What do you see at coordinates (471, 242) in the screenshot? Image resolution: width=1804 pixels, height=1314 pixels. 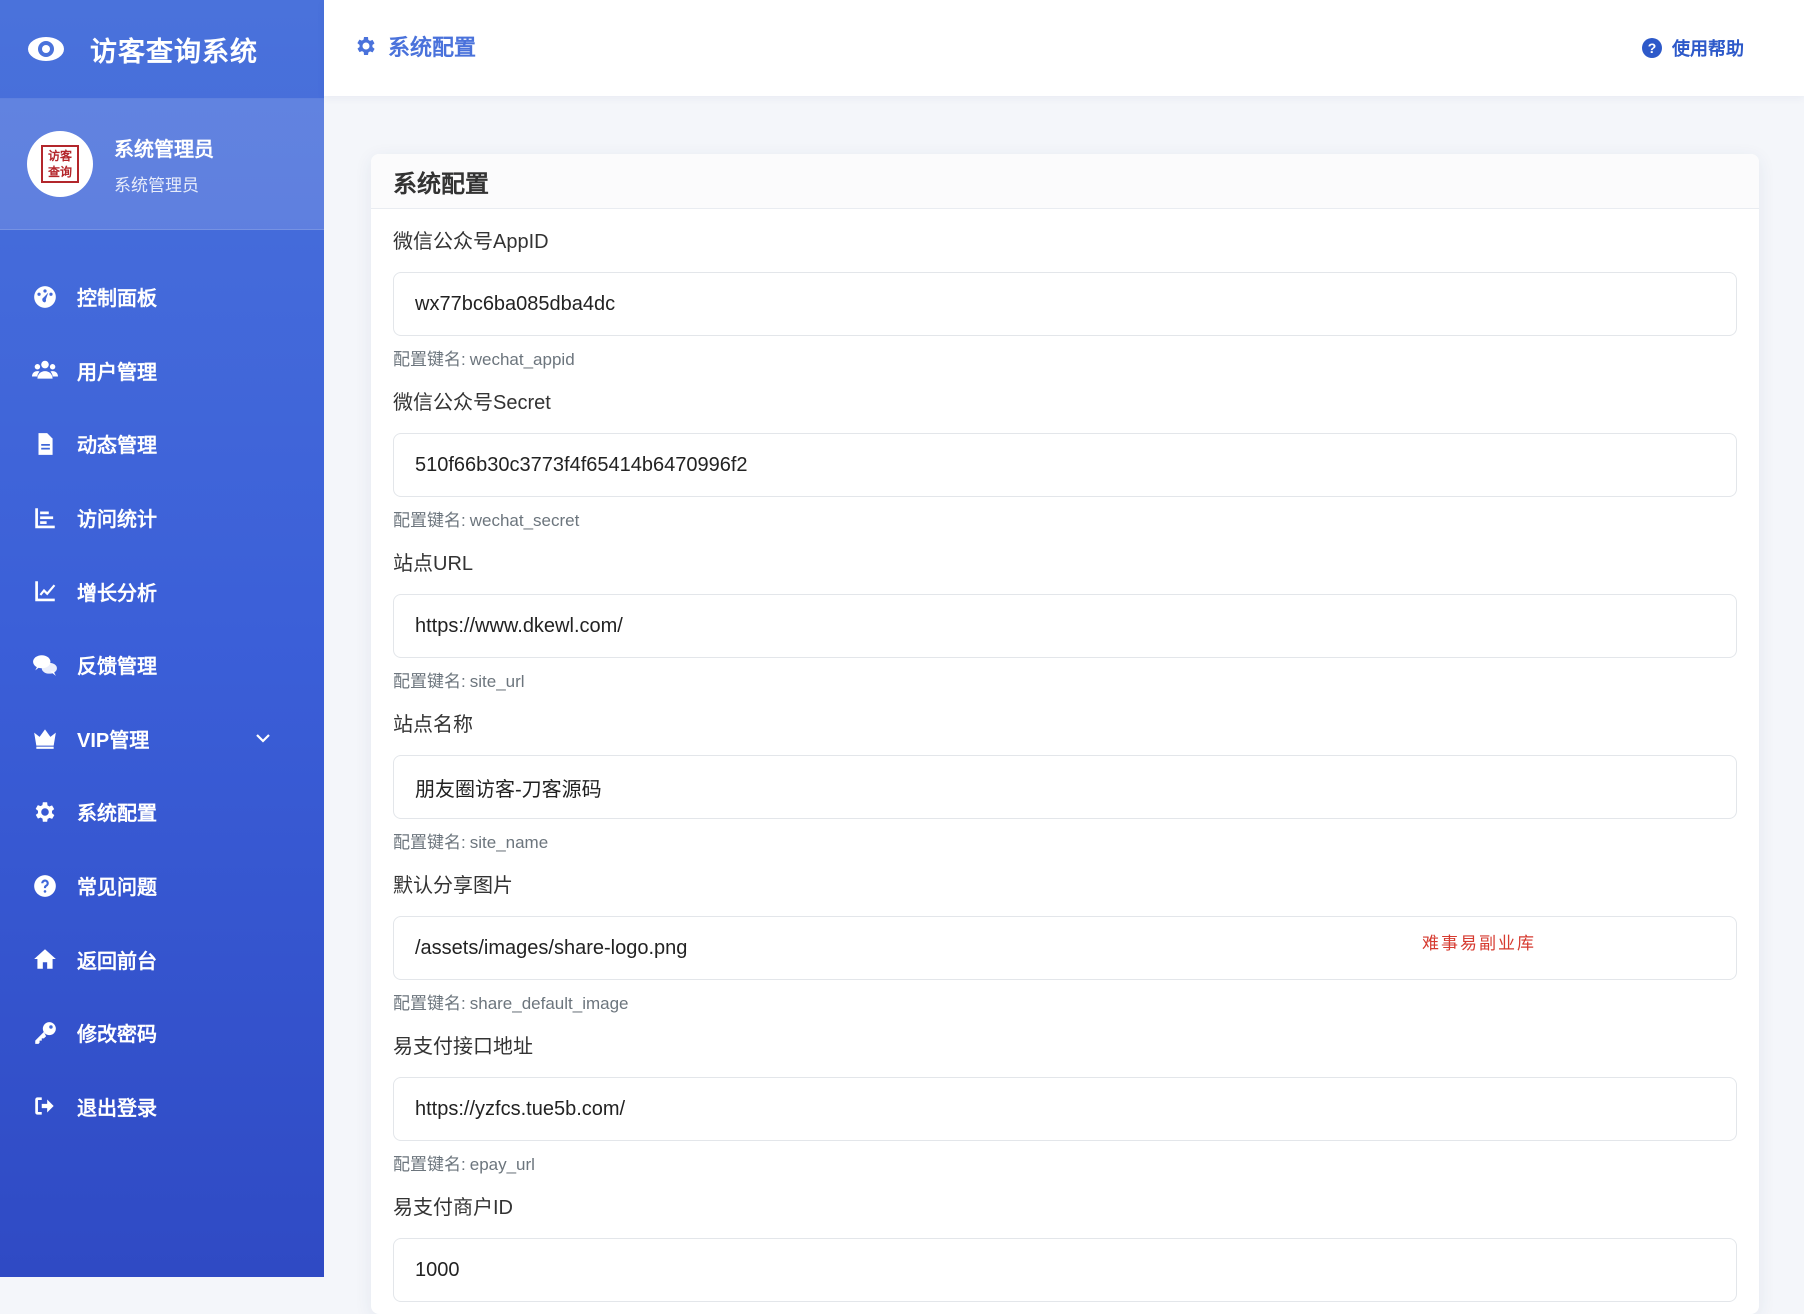 I see `field-label: 微信公众号AppID` at bounding box center [471, 242].